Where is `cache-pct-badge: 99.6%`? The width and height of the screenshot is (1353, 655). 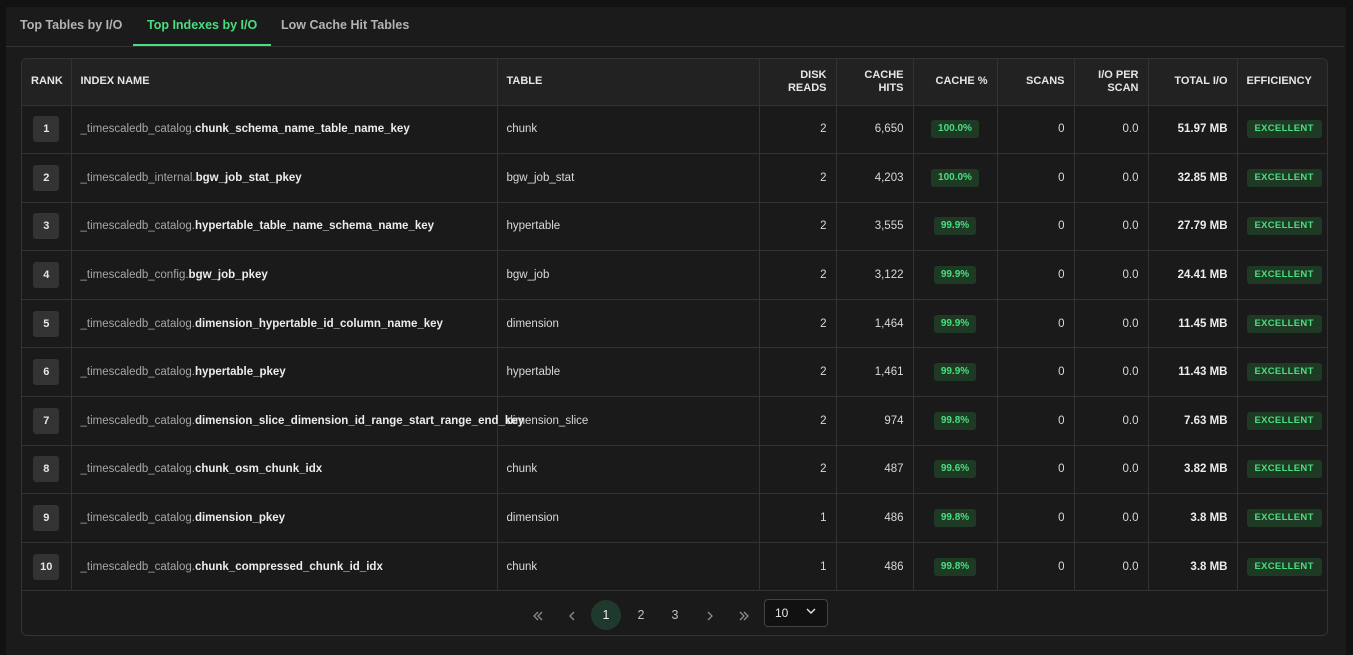 cache-pct-badge: 99.6% is located at coordinates (955, 469).